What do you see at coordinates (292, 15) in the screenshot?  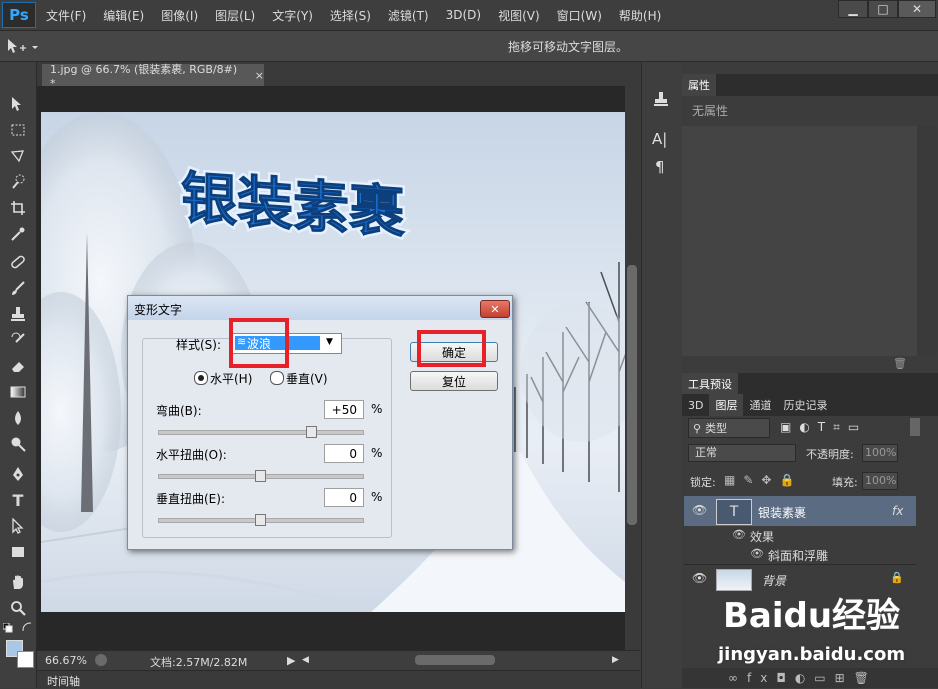 I see `menu-type: 文字(Y)` at bounding box center [292, 15].